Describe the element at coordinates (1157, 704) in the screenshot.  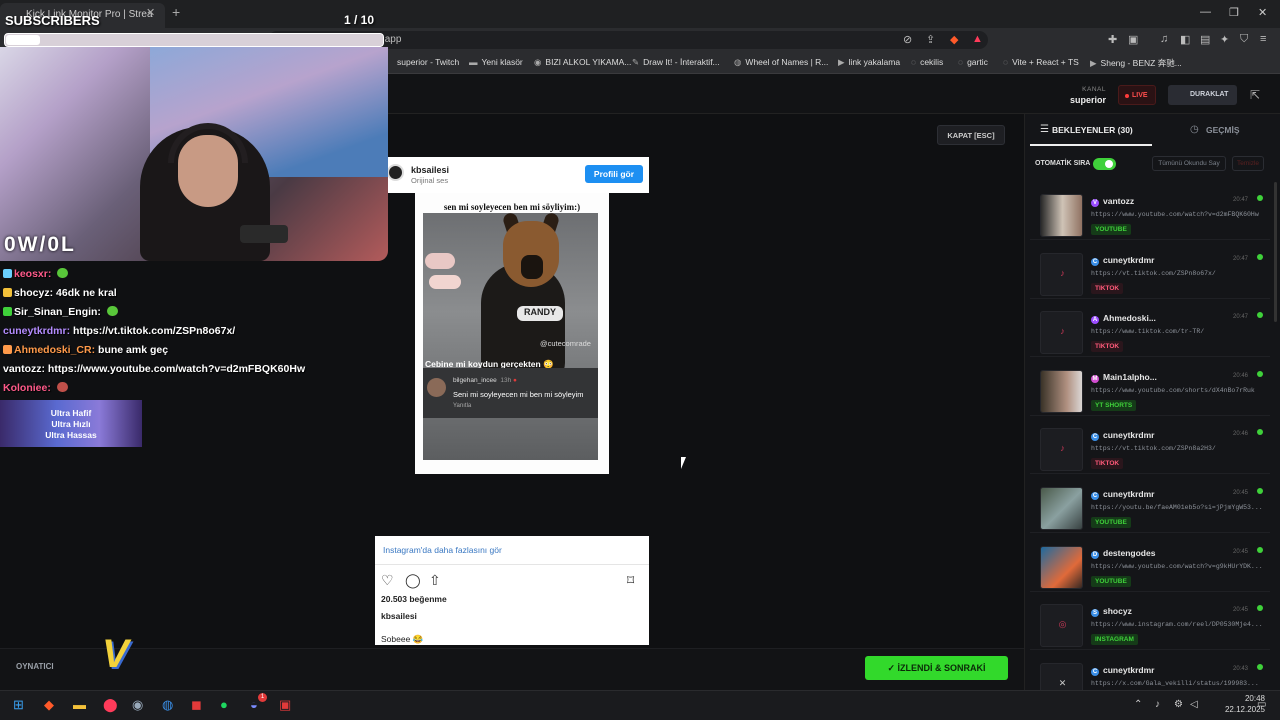
I see `mic-icon: ♪` at that location.